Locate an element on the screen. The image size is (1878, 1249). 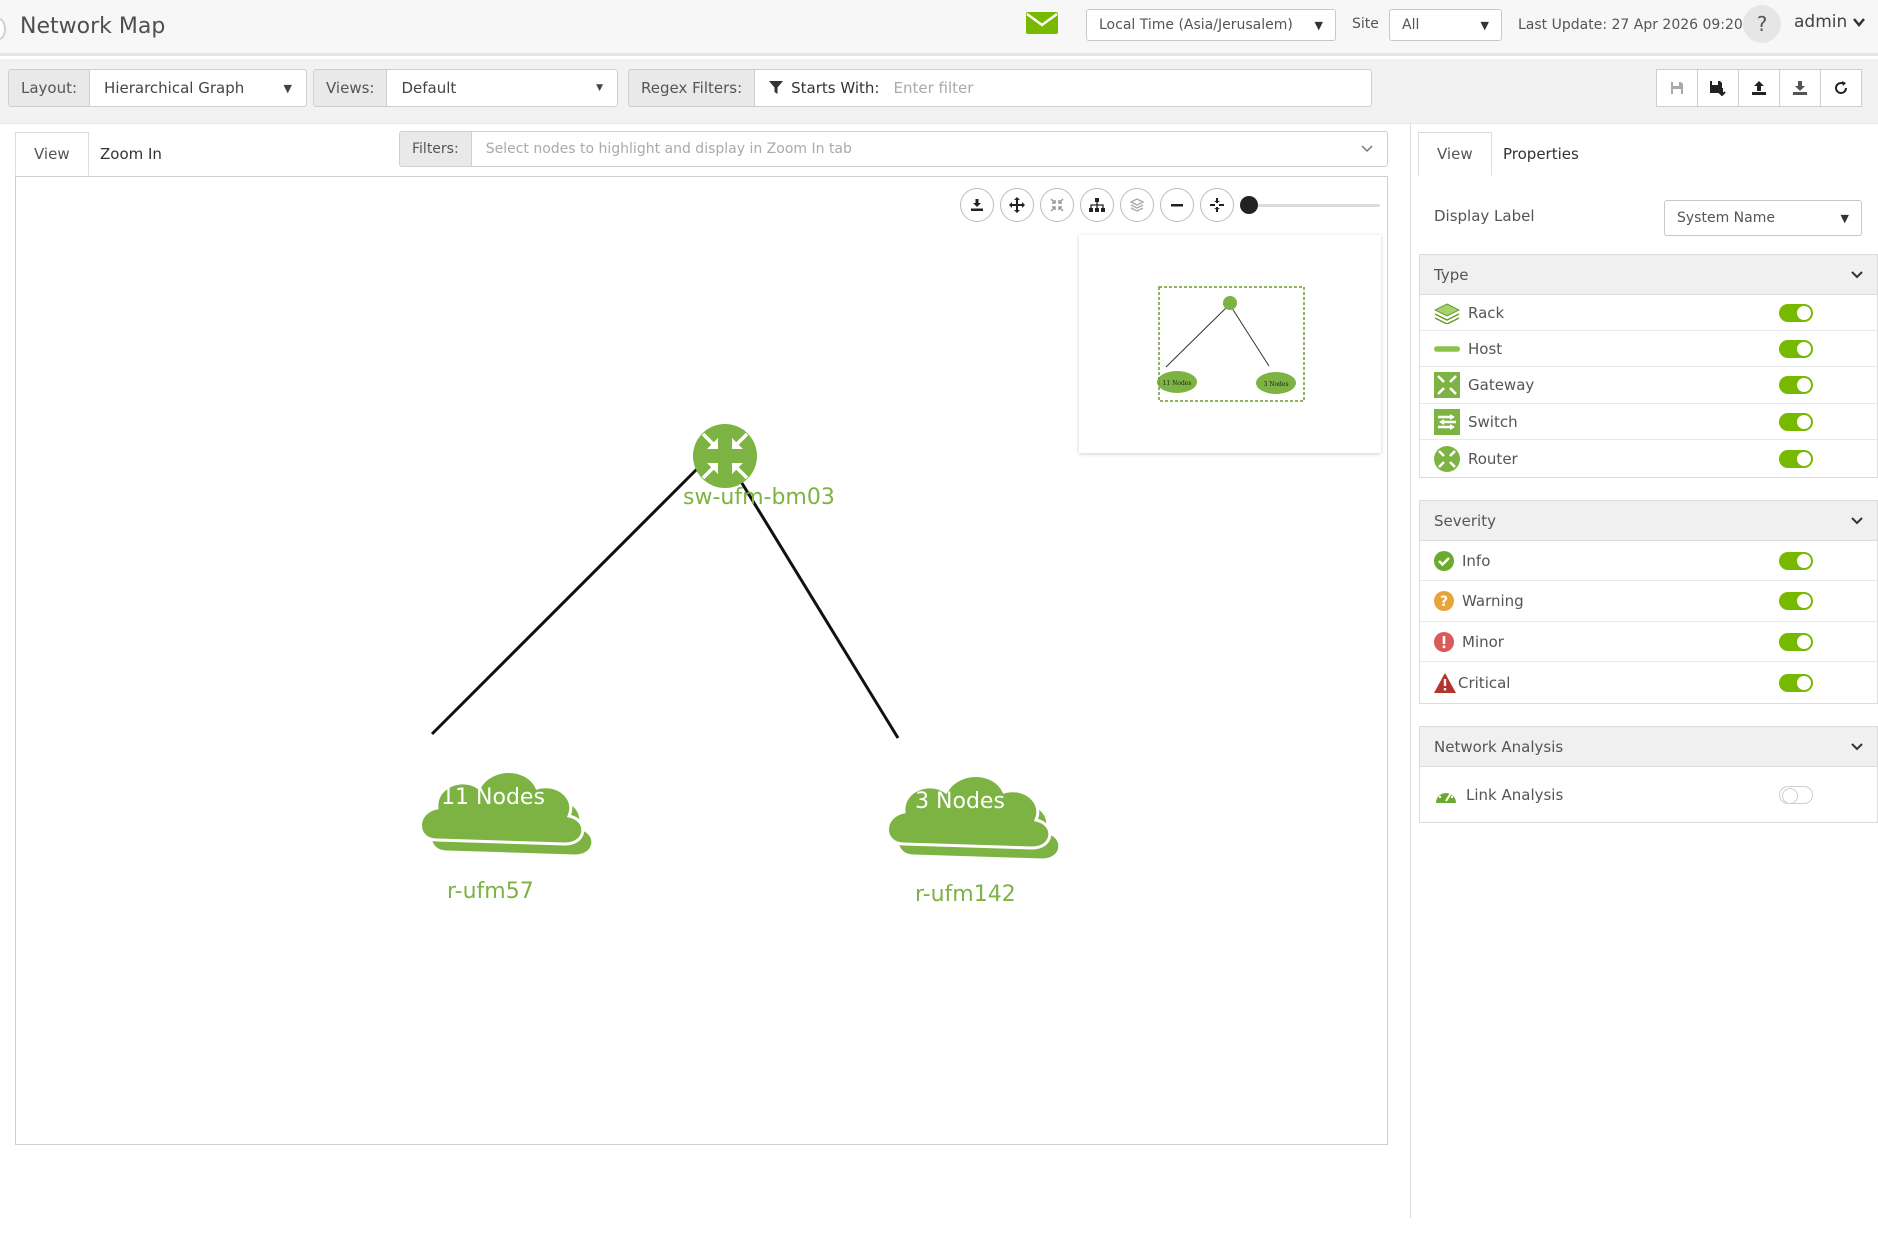
help-icon: ? is located at coordinates (1762, 24).